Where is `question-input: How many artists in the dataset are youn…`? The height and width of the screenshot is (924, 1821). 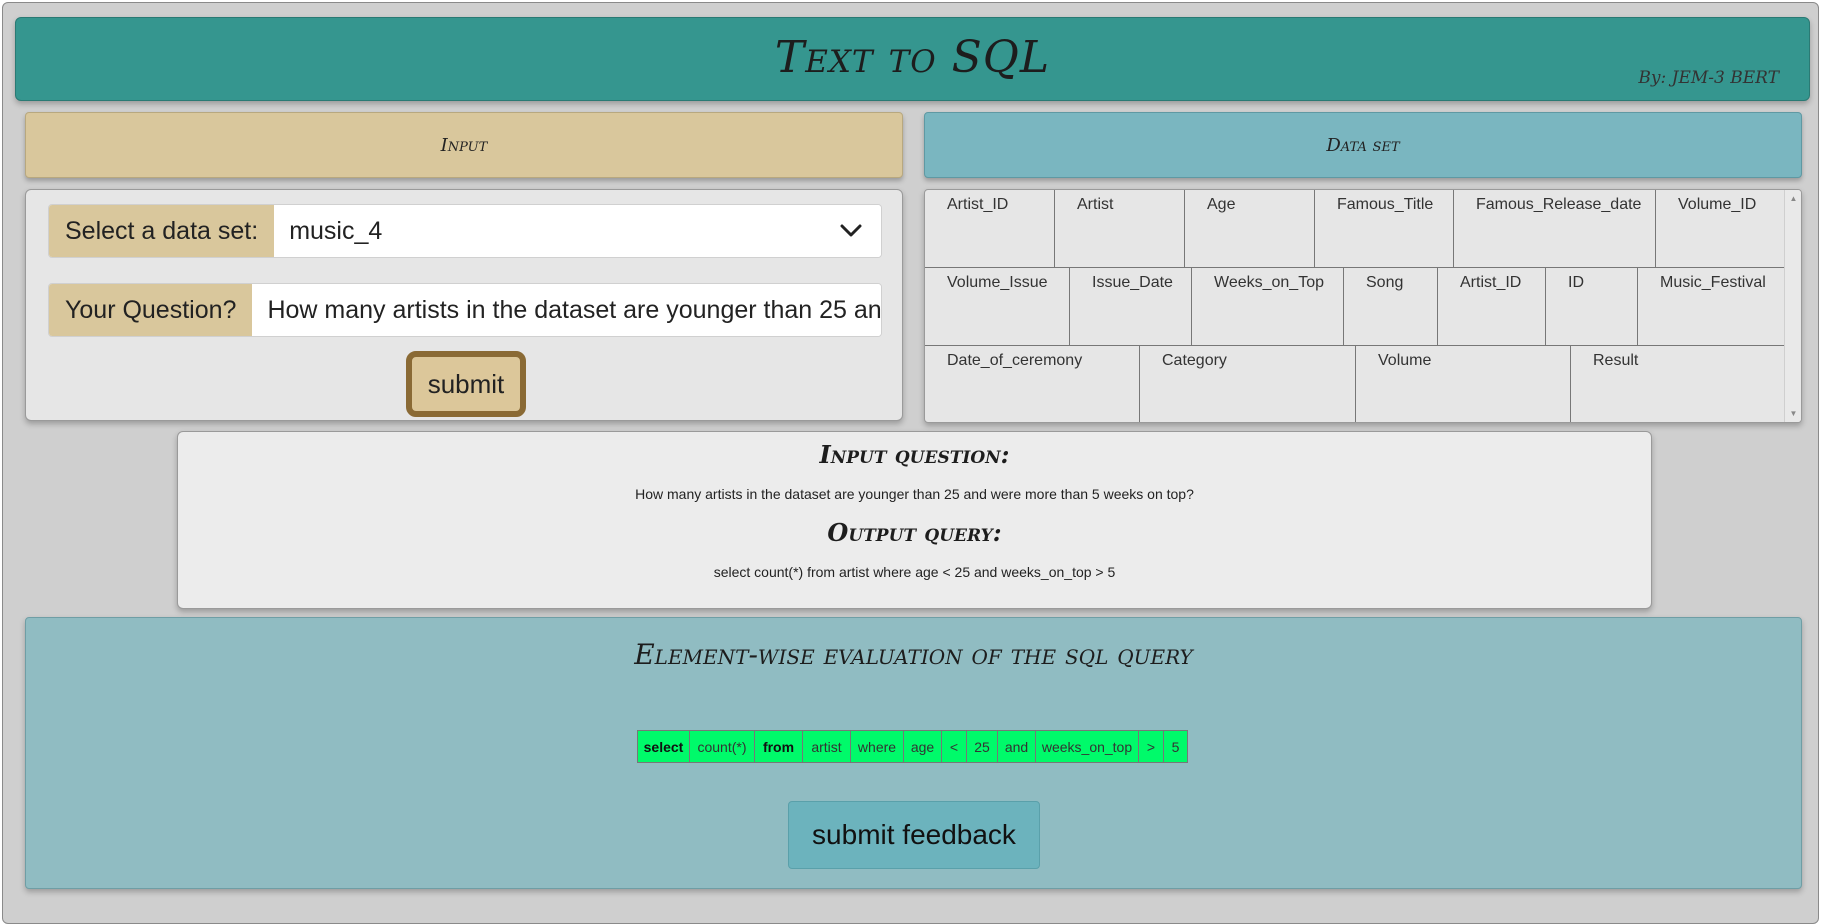
question-input: How many artists in the dataset are youn… is located at coordinates (566, 310).